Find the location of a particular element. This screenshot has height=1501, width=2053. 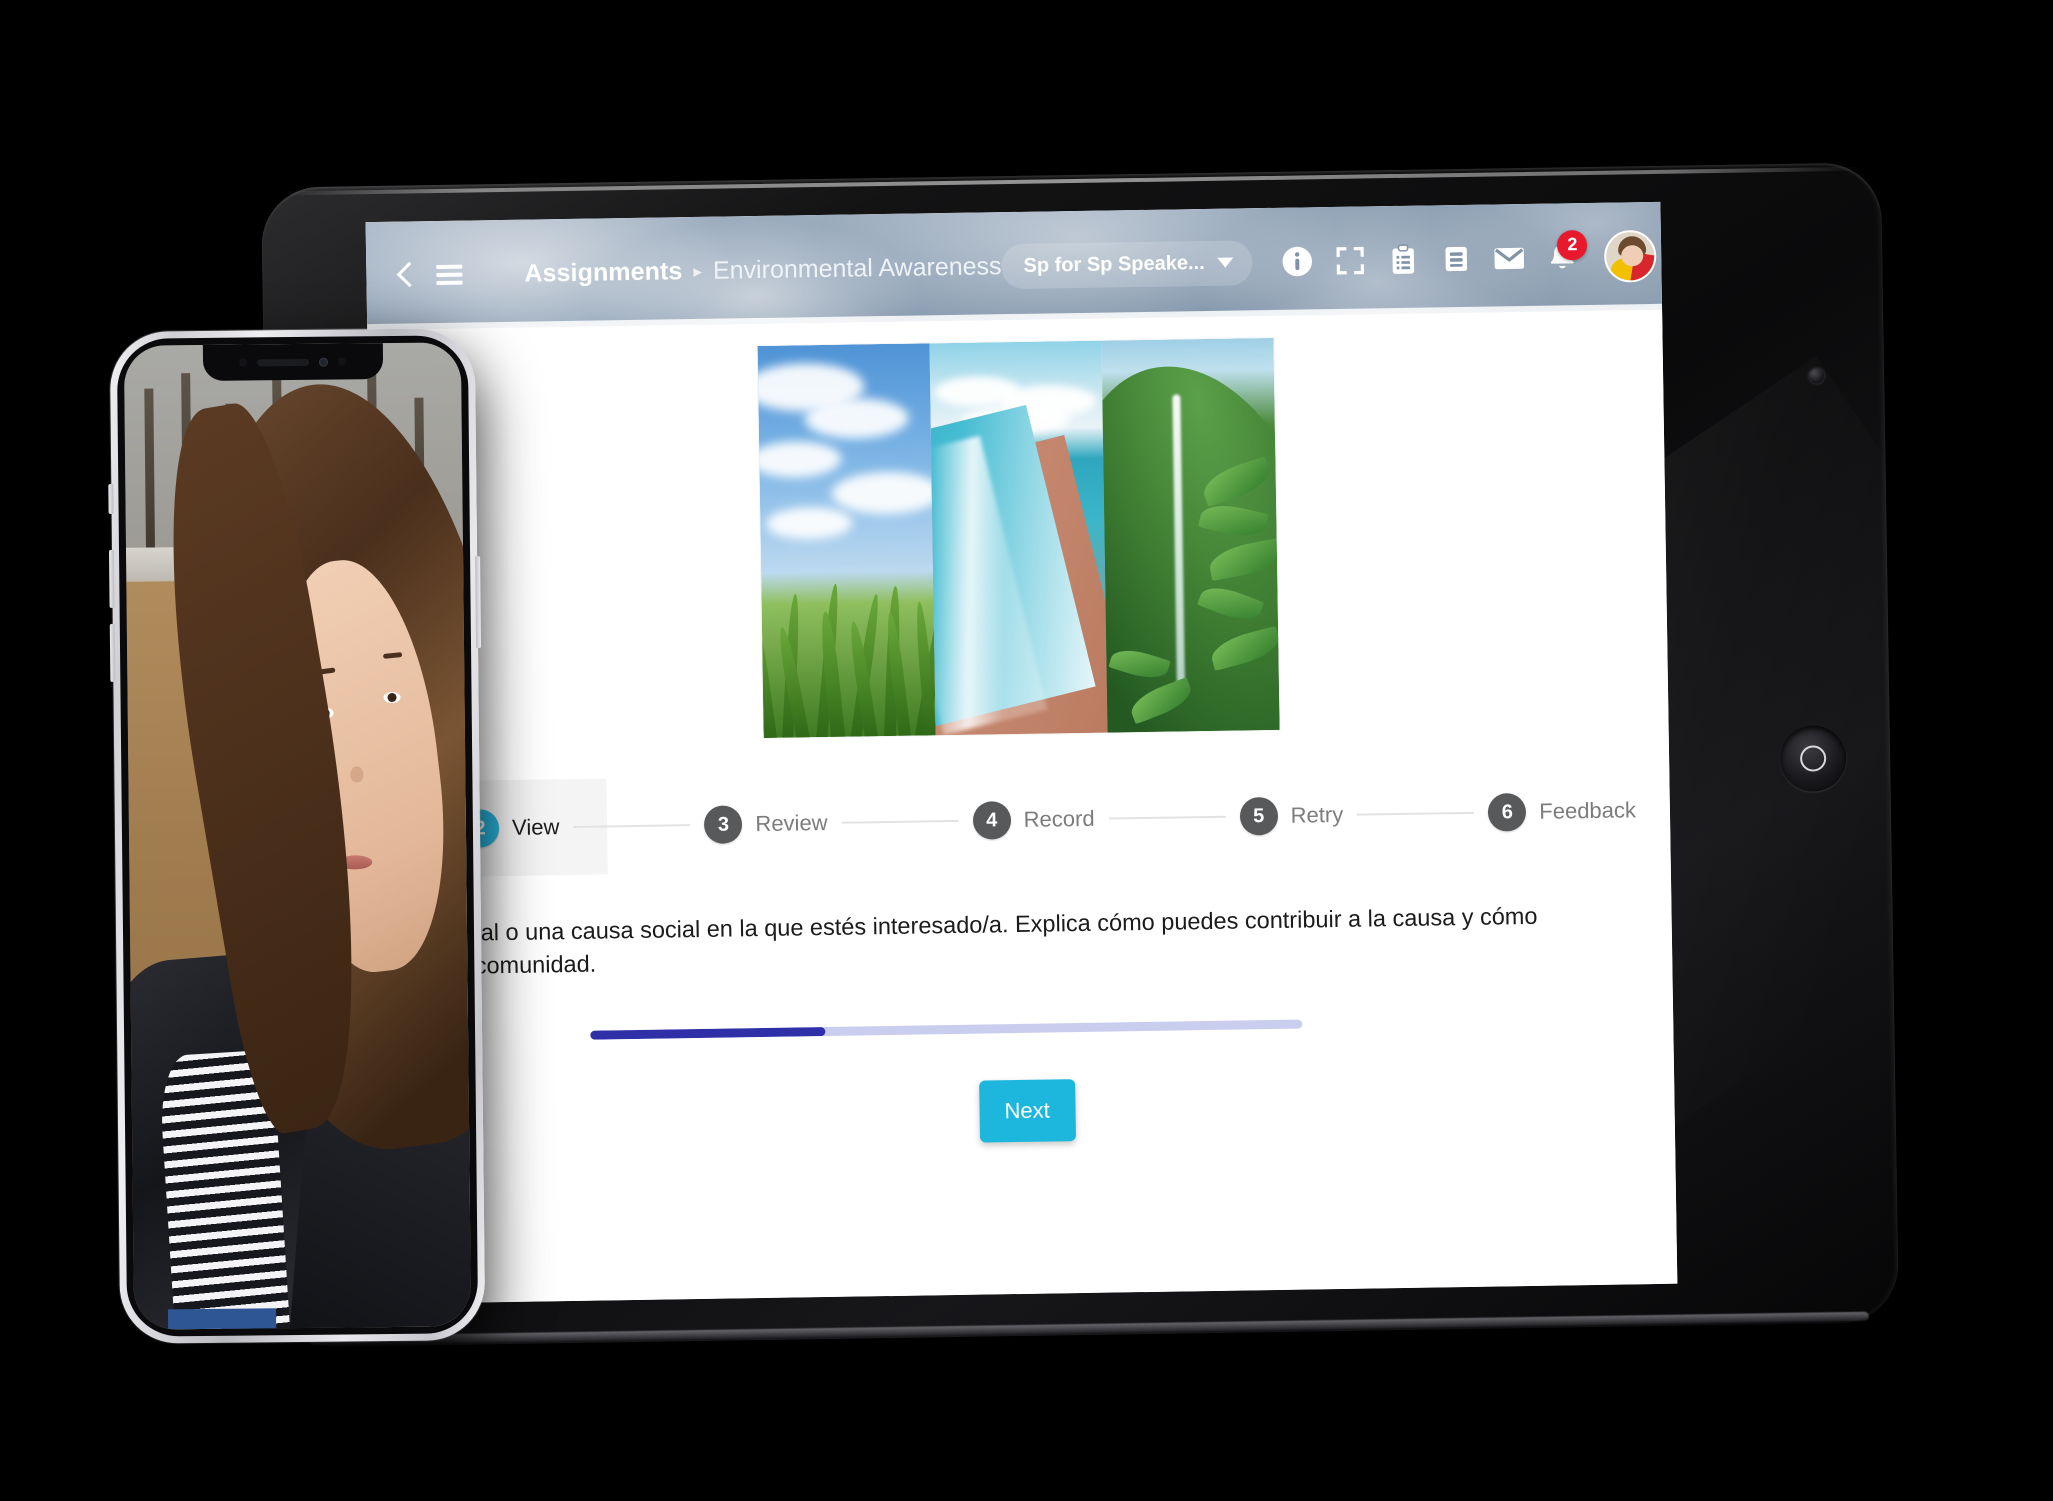

info-icon is located at coordinates (1297, 261).